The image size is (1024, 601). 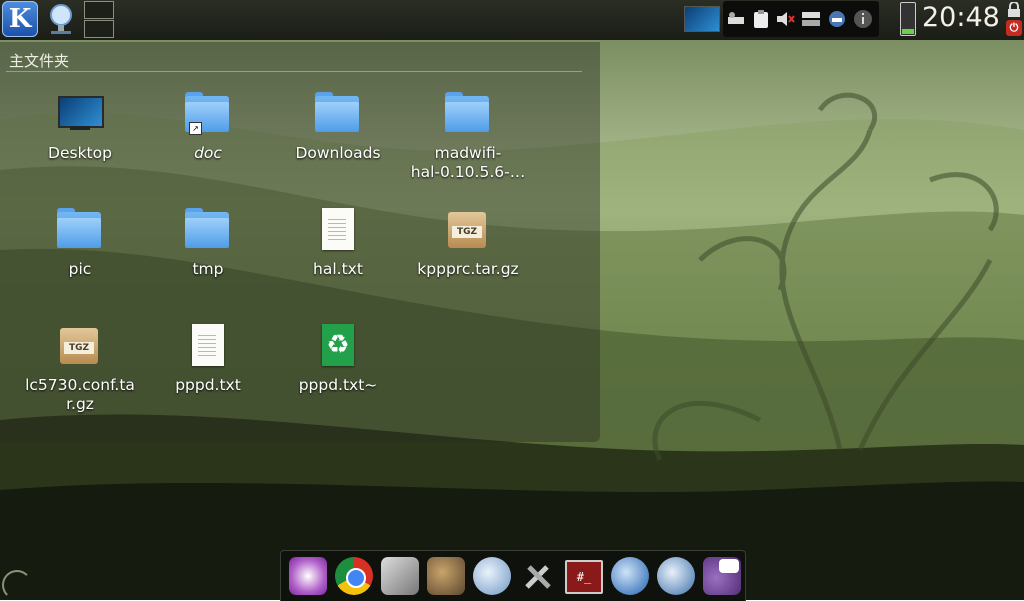 What do you see at coordinates (961, 17) in the screenshot?
I see `clock: 20:48` at bounding box center [961, 17].